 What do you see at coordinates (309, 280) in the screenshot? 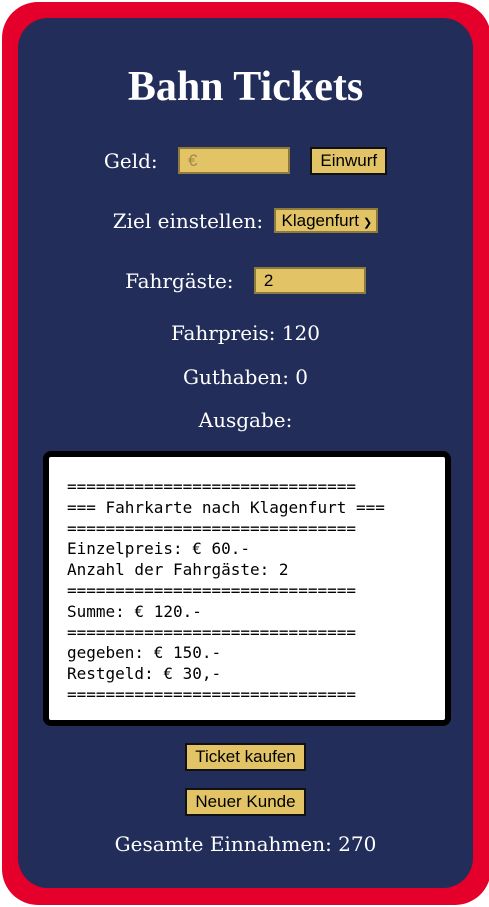
I see `passengers-input` at bounding box center [309, 280].